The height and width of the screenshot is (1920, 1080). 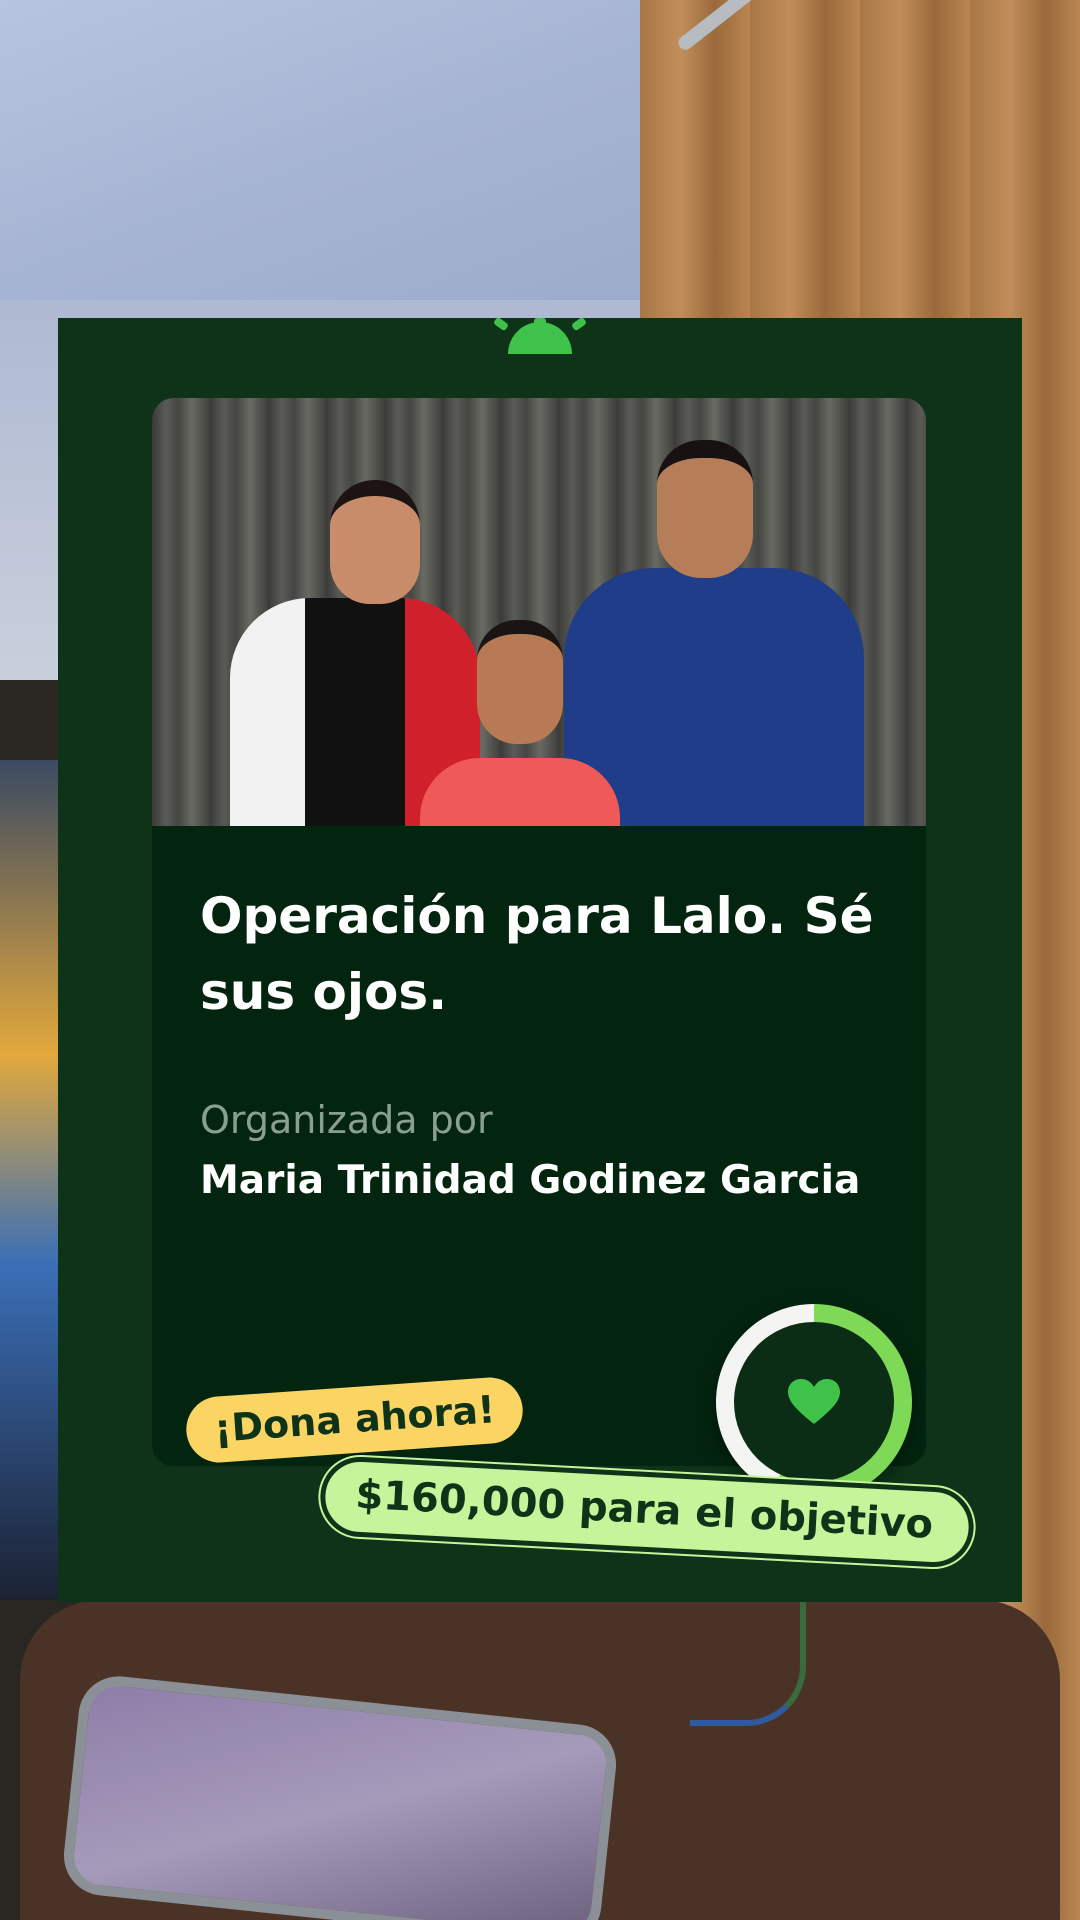 What do you see at coordinates (520, 792) in the screenshot?
I see `photo-person-boy` at bounding box center [520, 792].